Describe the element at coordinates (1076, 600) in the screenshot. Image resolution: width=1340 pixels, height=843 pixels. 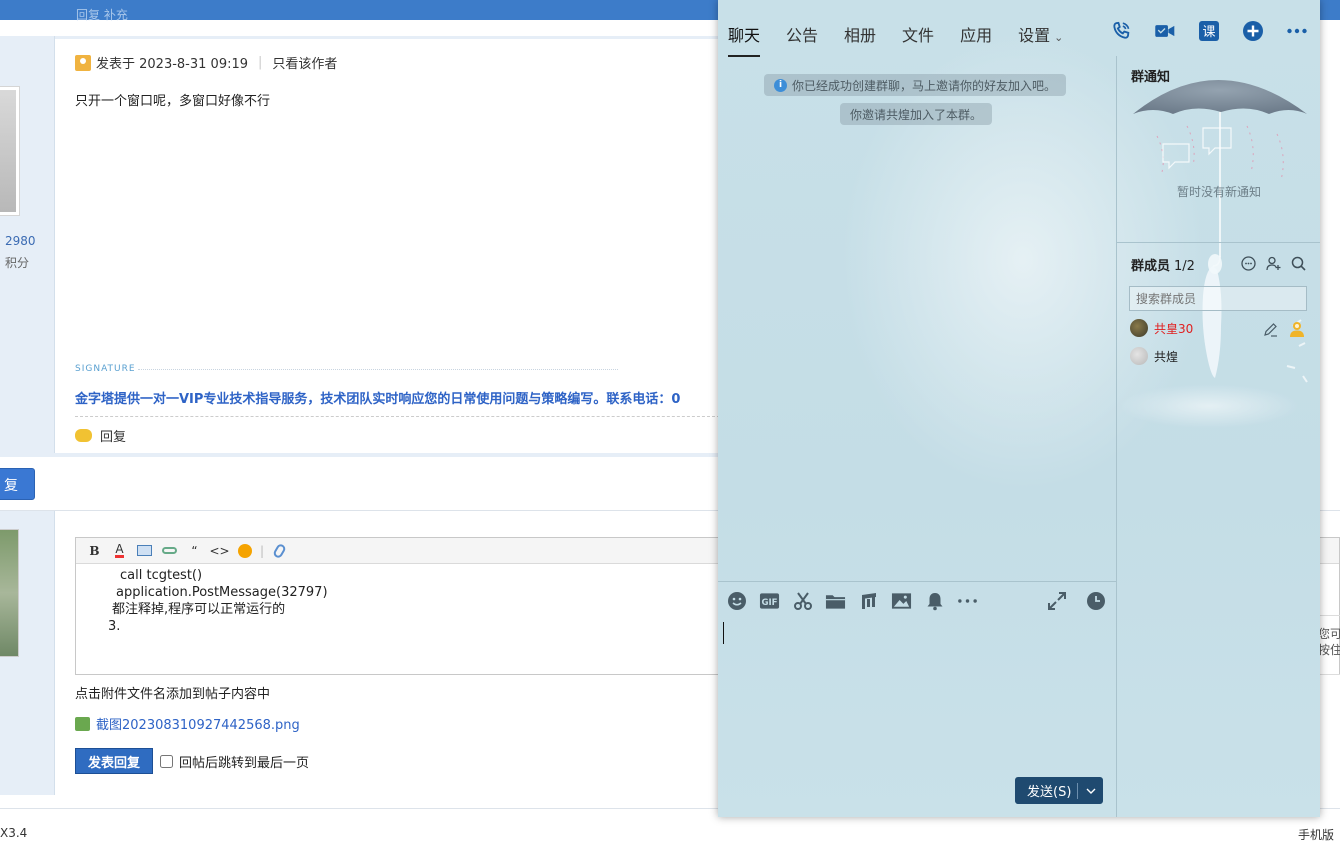
I see `input-right-tools` at that location.